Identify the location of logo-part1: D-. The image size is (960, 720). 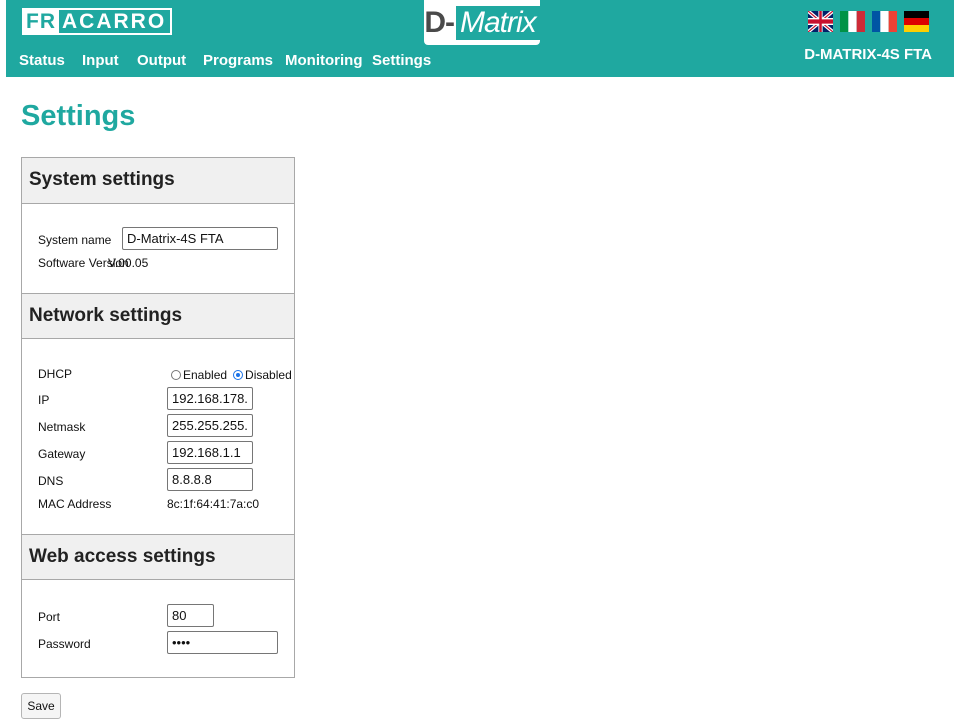
(439, 22).